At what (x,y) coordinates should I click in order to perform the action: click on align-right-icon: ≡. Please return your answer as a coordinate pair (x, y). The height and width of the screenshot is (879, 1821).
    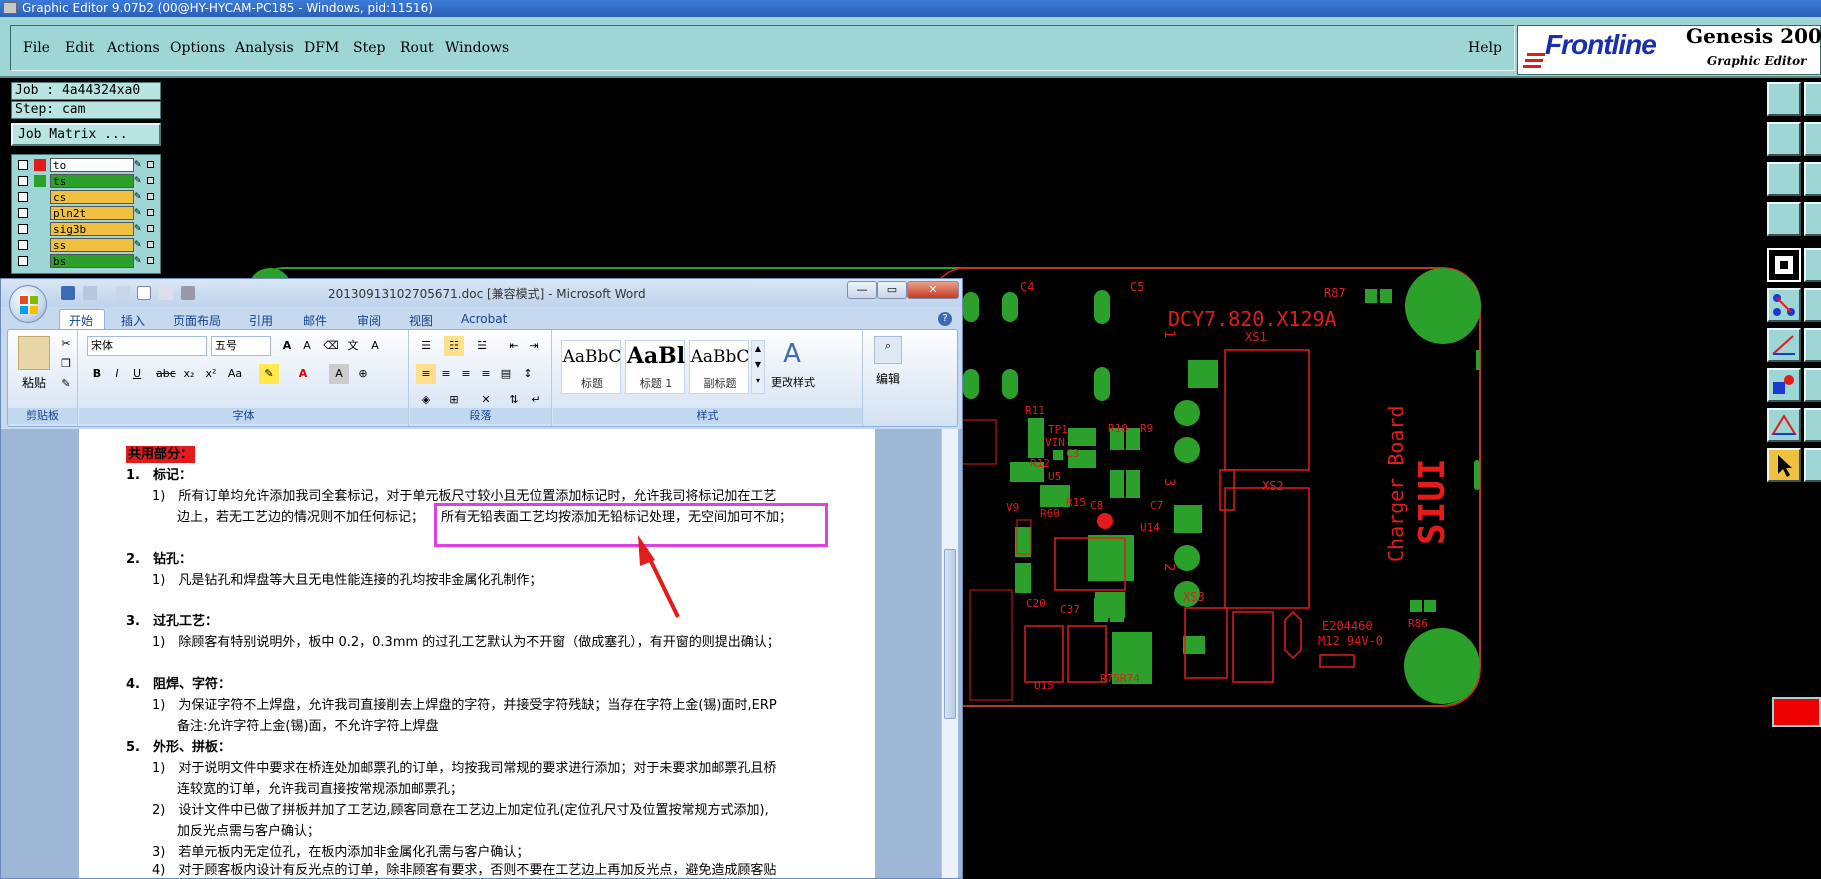
    Looking at the image, I should click on (466, 374).